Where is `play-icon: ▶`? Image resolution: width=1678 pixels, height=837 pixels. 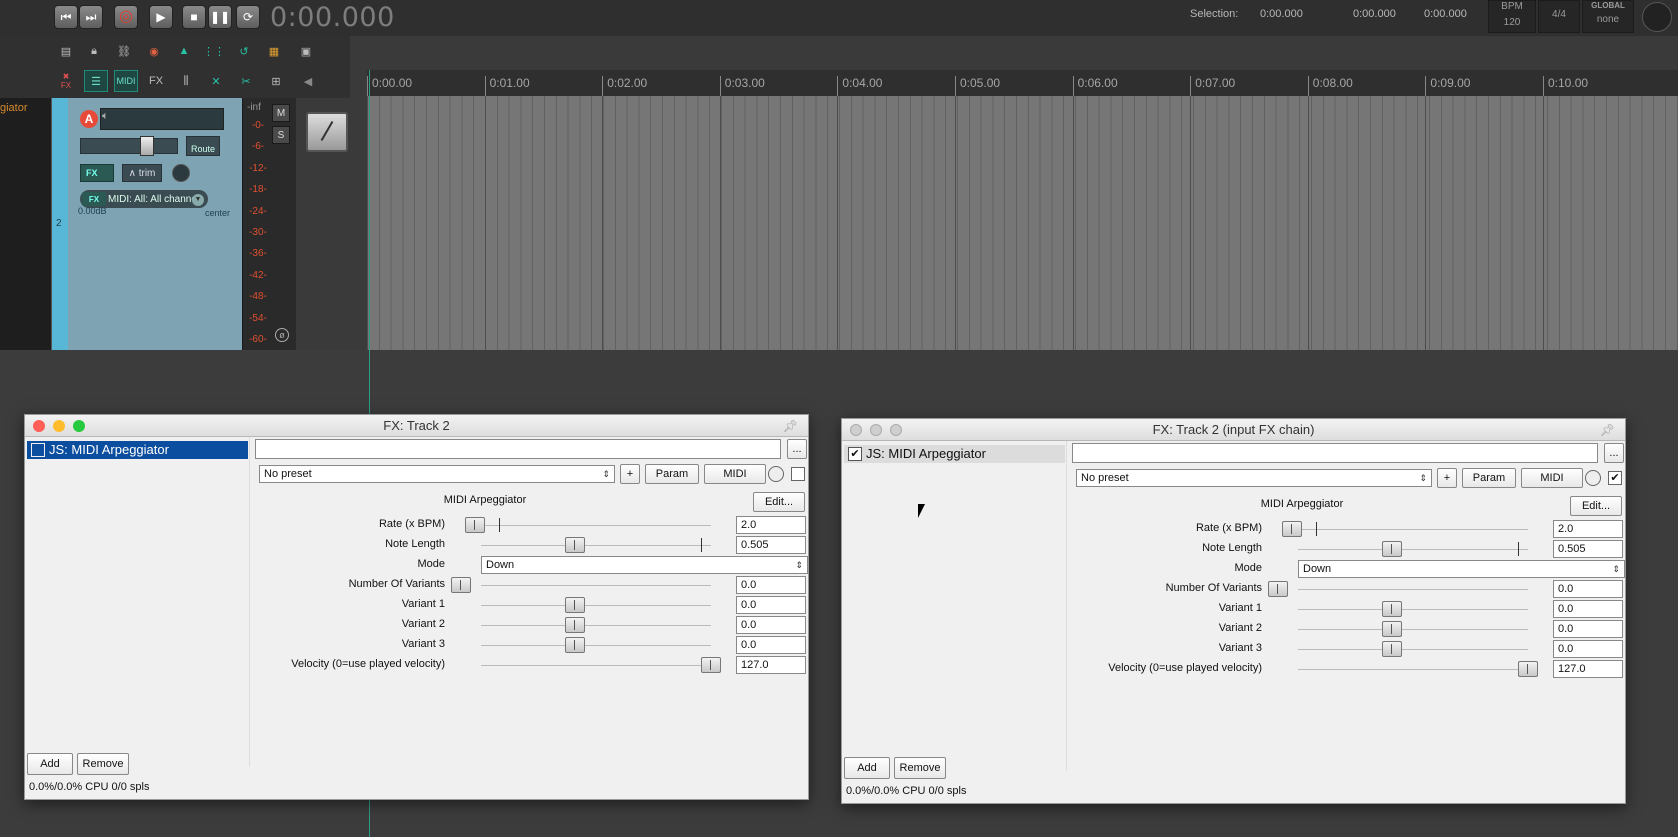 play-icon: ▶ is located at coordinates (161, 17).